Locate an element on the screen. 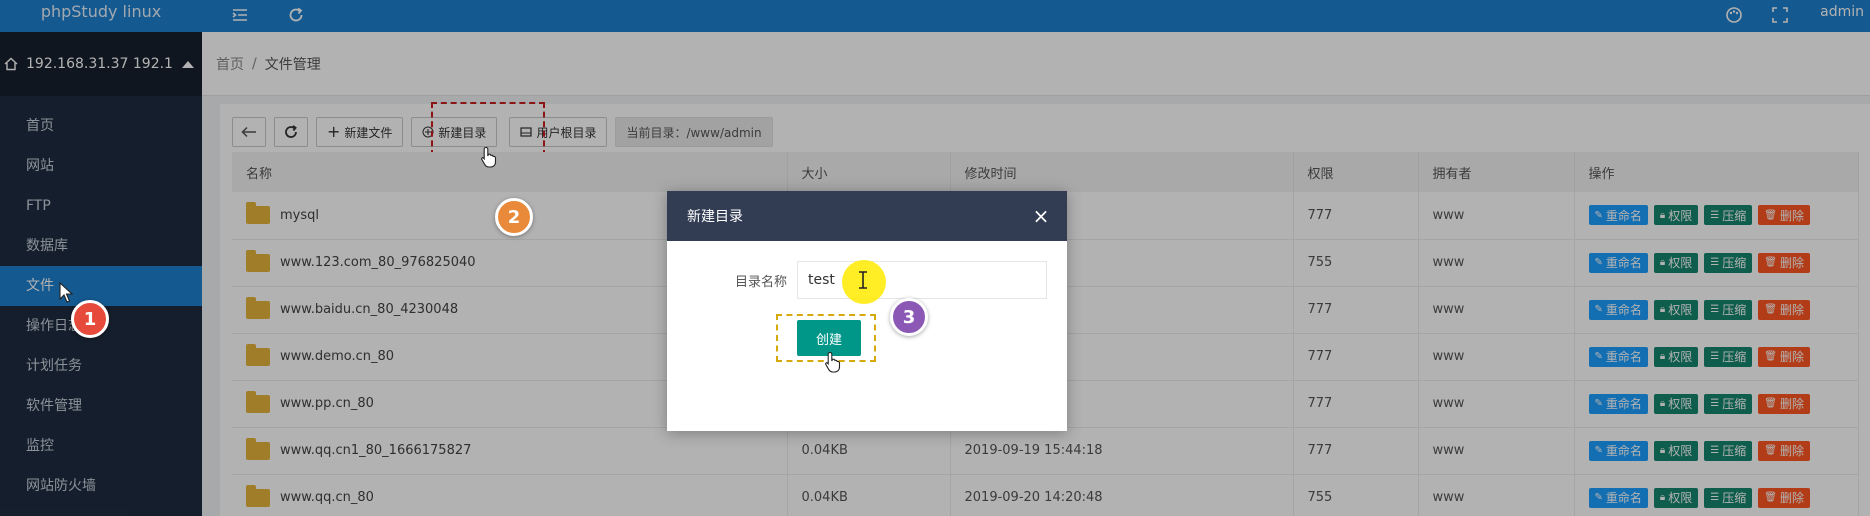 This screenshot has width=1870, height=516. step-badge-2: 2 is located at coordinates (514, 217).